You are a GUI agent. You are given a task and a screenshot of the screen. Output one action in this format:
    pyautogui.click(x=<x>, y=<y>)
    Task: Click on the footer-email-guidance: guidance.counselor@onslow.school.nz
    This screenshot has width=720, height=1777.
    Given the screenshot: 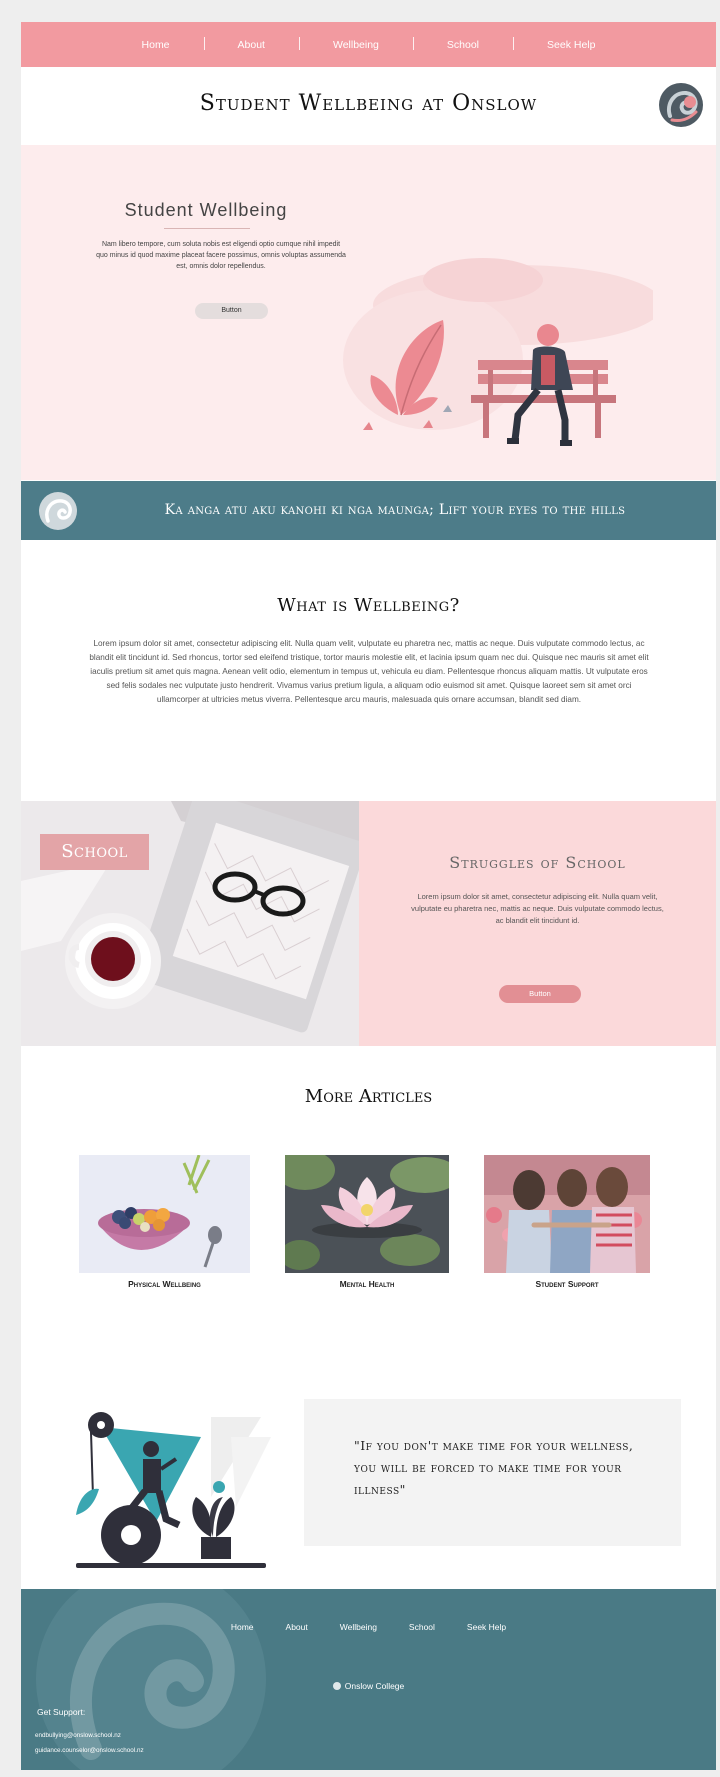 What is the action you would take?
    pyautogui.click(x=89, y=1750)
    